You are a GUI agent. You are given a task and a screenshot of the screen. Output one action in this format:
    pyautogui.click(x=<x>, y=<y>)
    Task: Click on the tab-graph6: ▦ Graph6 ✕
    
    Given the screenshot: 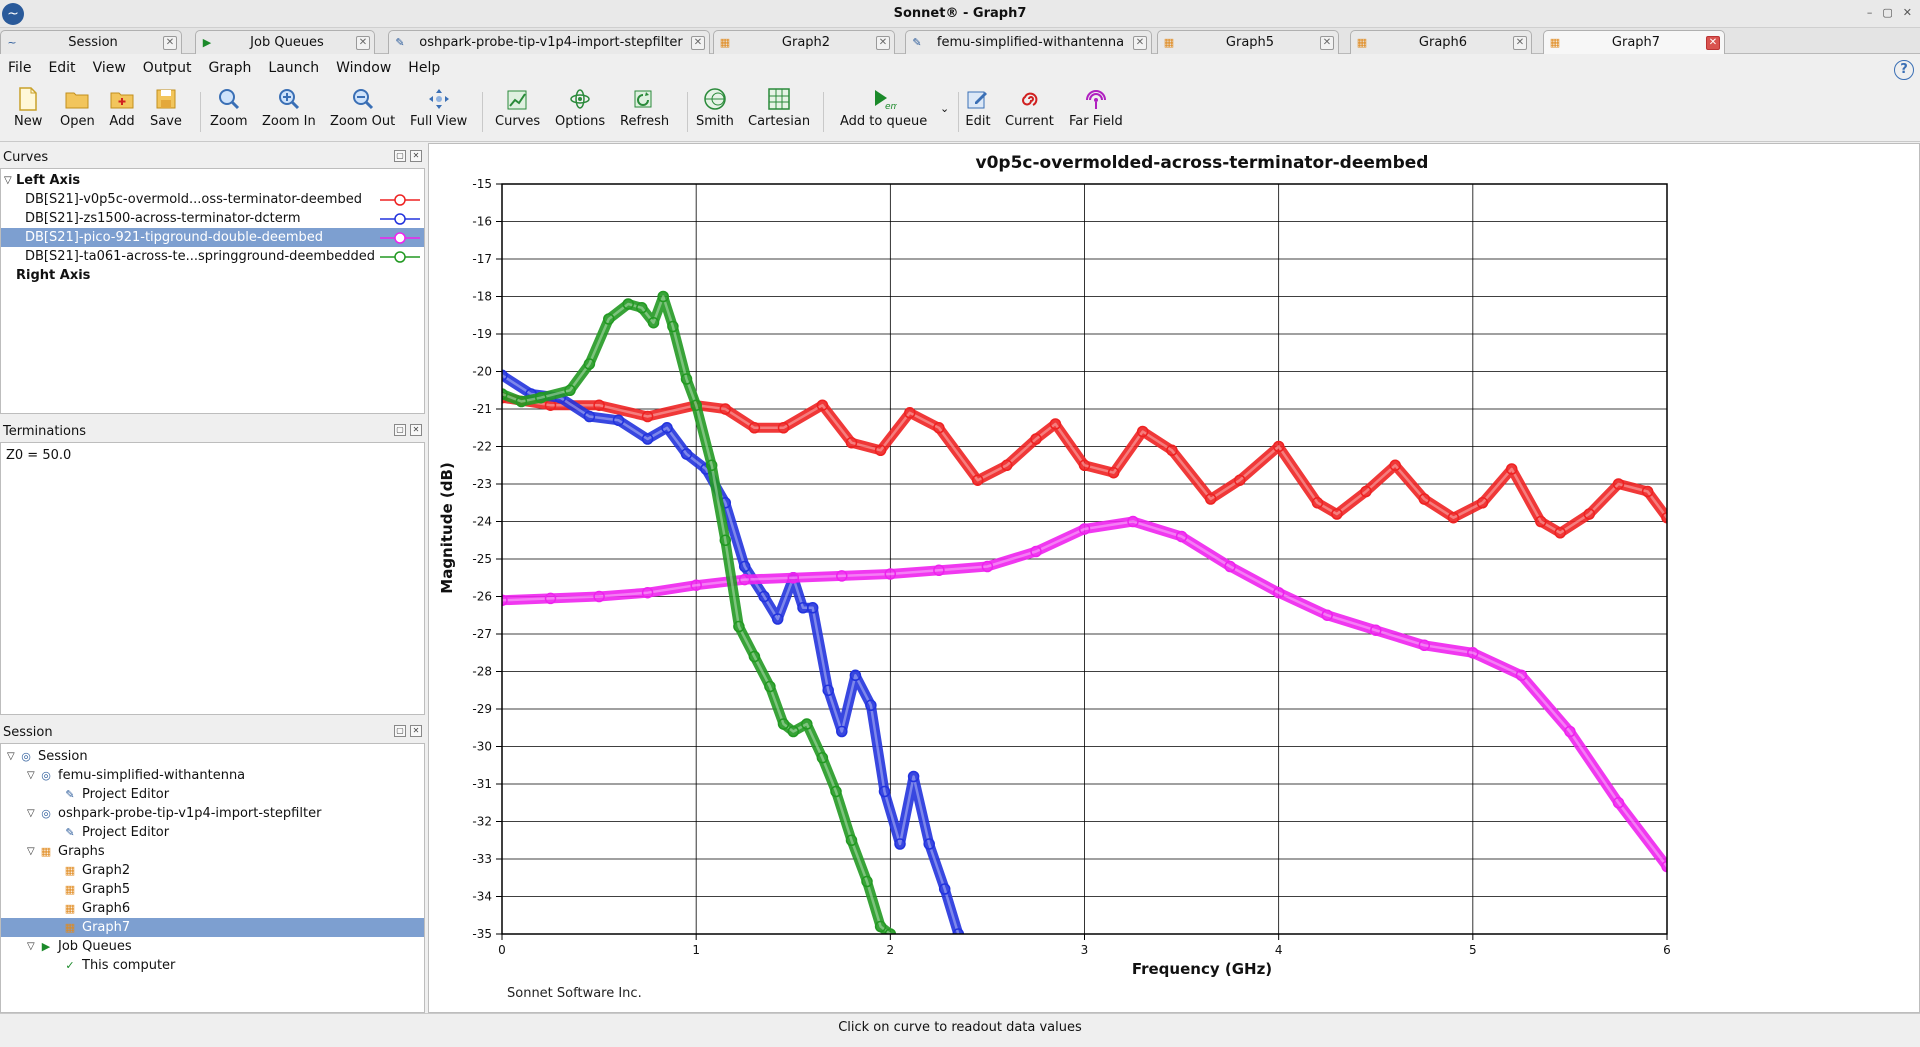 What is the action you would take?
    pyautogui.click(x=1441, y=42)
    